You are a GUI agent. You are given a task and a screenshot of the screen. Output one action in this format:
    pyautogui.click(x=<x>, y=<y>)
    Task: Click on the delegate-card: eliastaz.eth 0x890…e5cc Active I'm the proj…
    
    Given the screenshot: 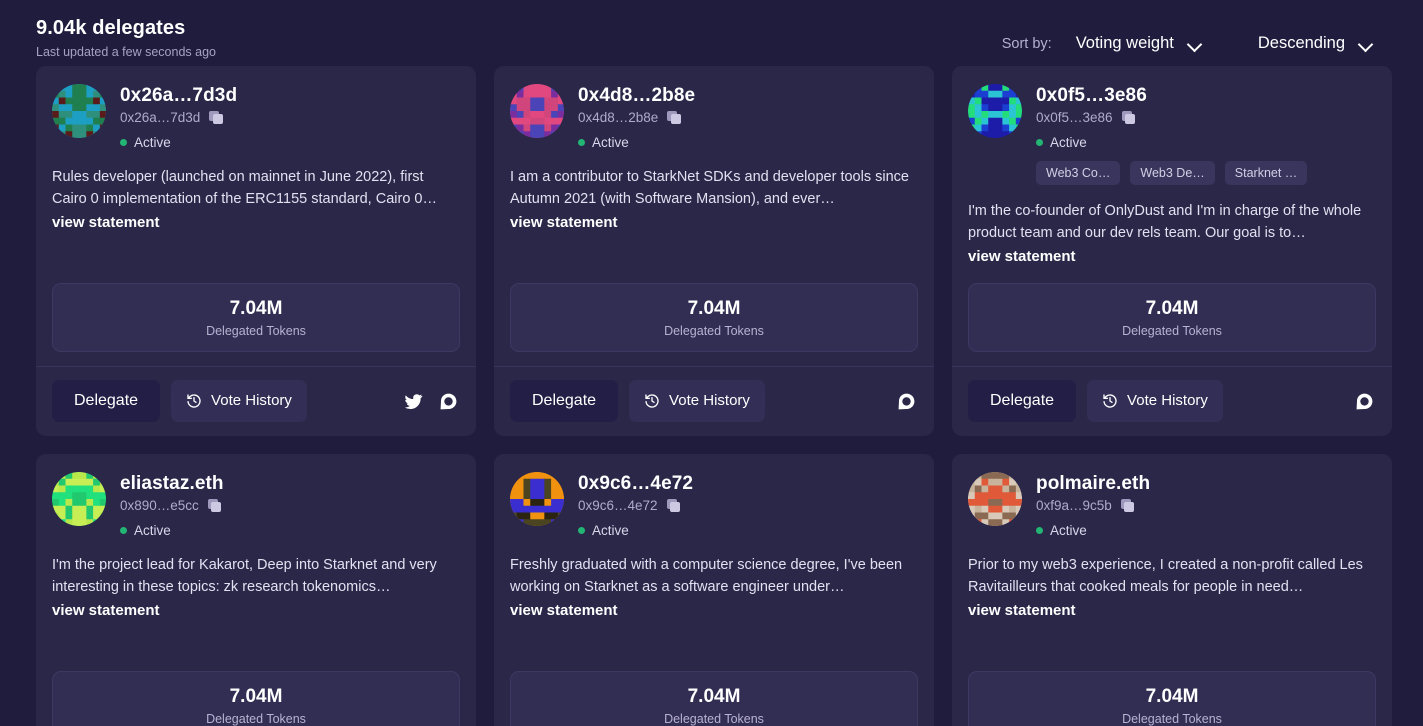 What is the action you would take?
    pyautogui.click(x=256, y=590)
    